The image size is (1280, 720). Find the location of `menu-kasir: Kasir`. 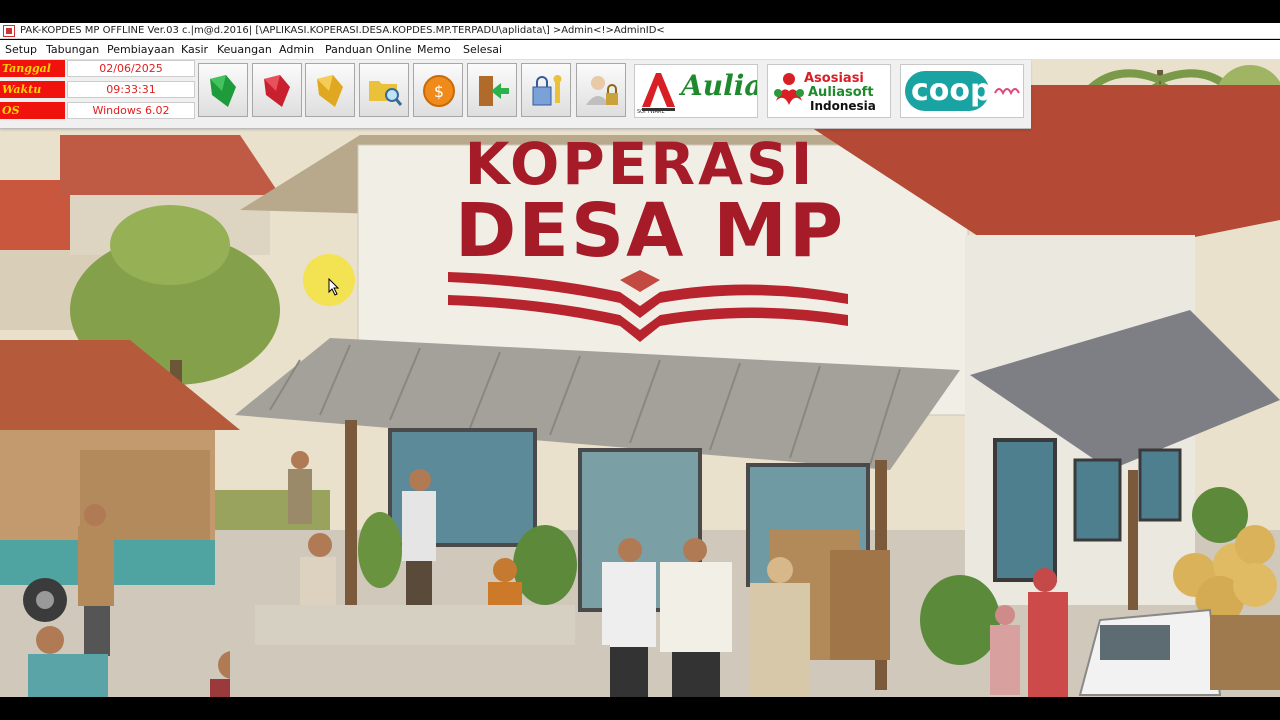

menu-kasir: Kasir is located at coordinates (194, 49).